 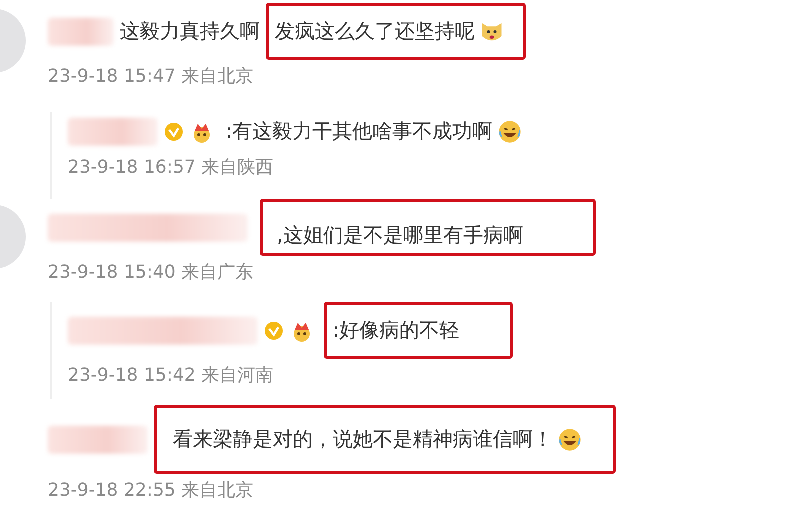 I want to click on comment-time: 23-9-18 16:57 来自陕西, so click(x=171, y=167).